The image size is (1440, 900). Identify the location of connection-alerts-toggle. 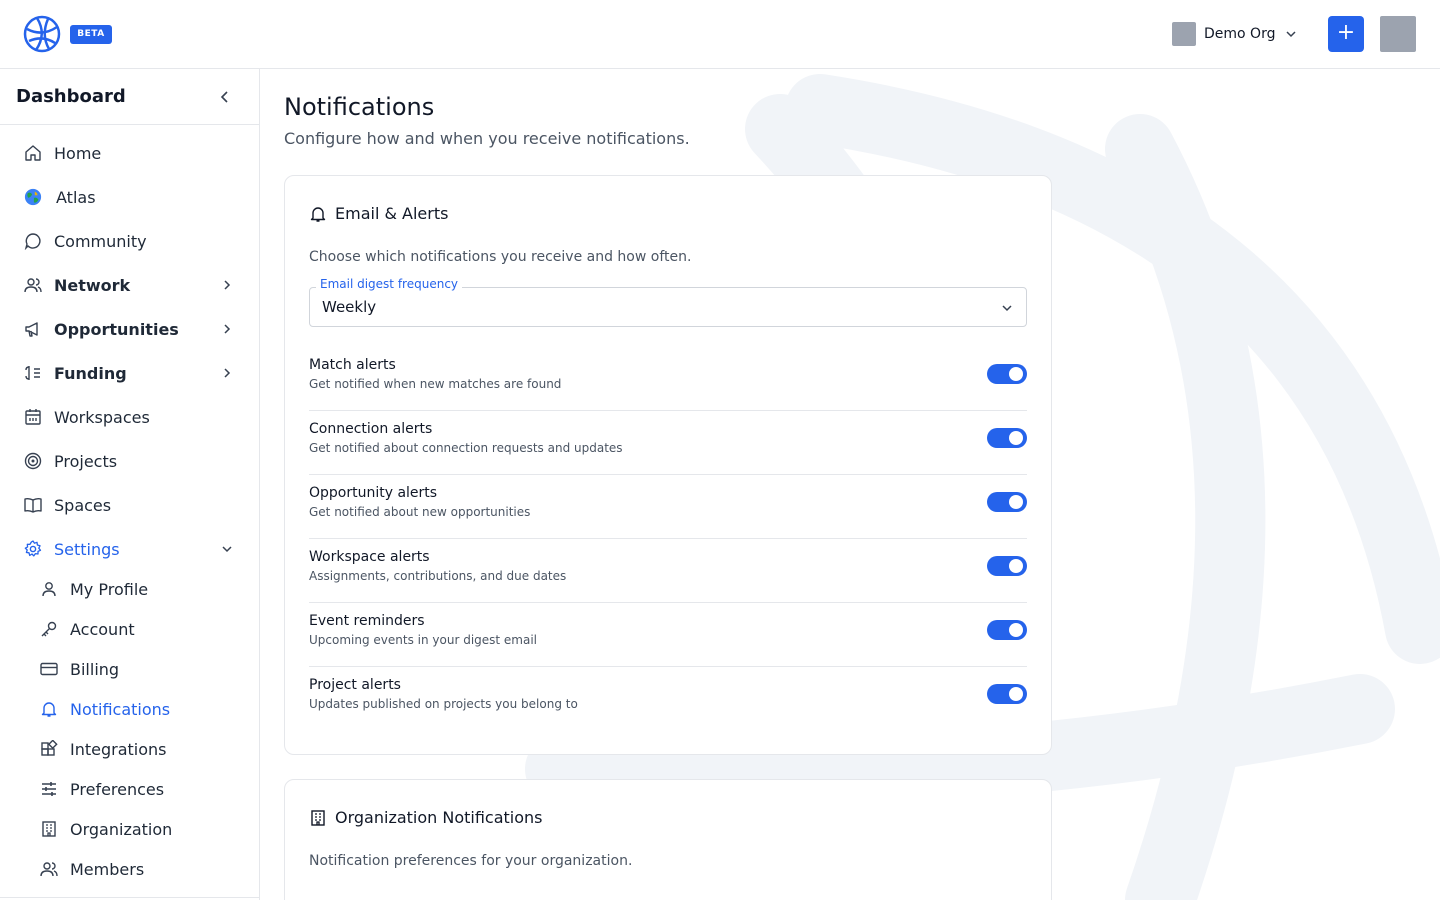
(1007, 438).